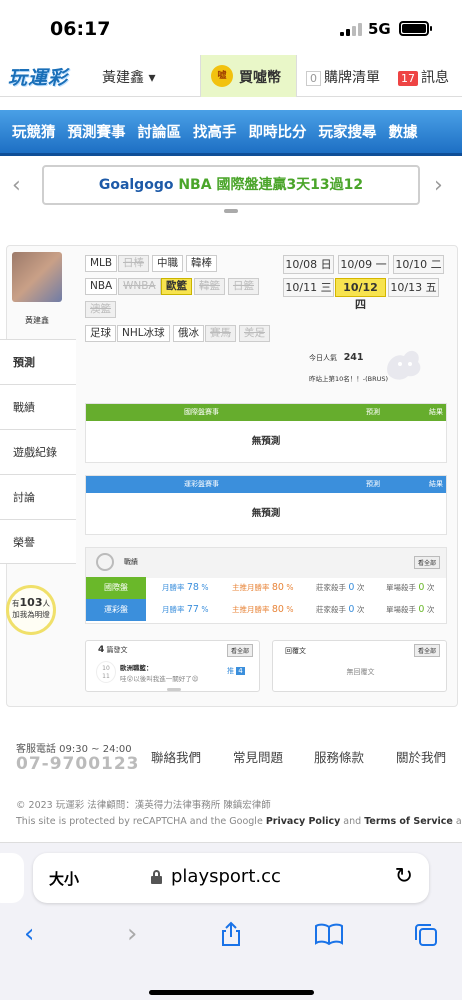 The image size is (462, 1000). Describe the element at coordinates (38, 76) in the screenshot. I see `site-logo: 玩運彩` at that location.